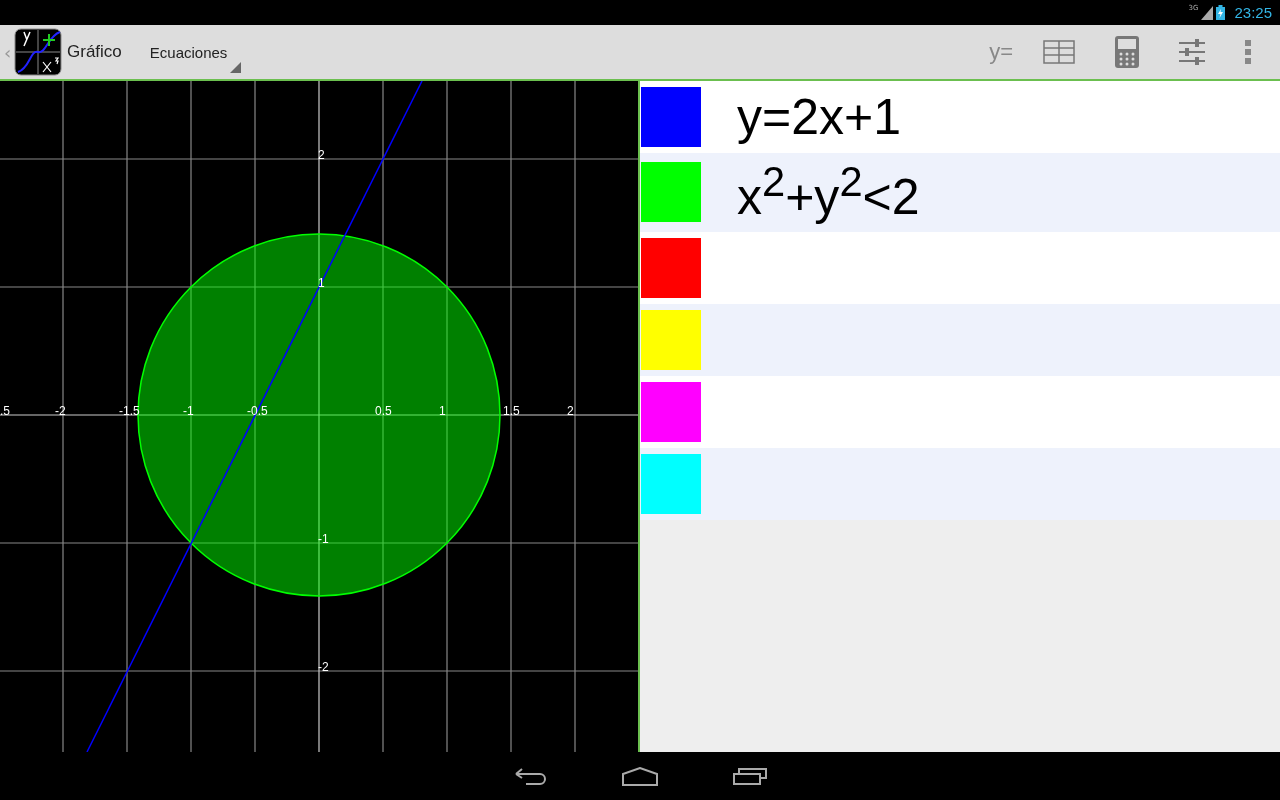  Describe the element at coordinates (1127, 52) in the screenshot. I see `calculator-icon` at that location.